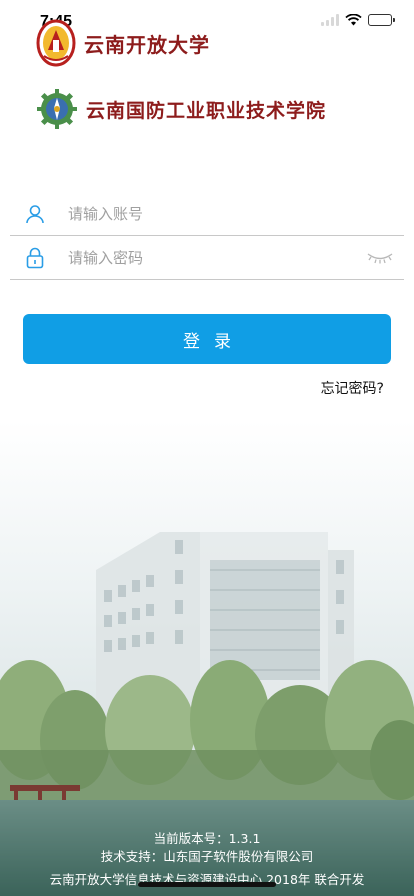  I want to click on lock-icon, so click(35, 258).